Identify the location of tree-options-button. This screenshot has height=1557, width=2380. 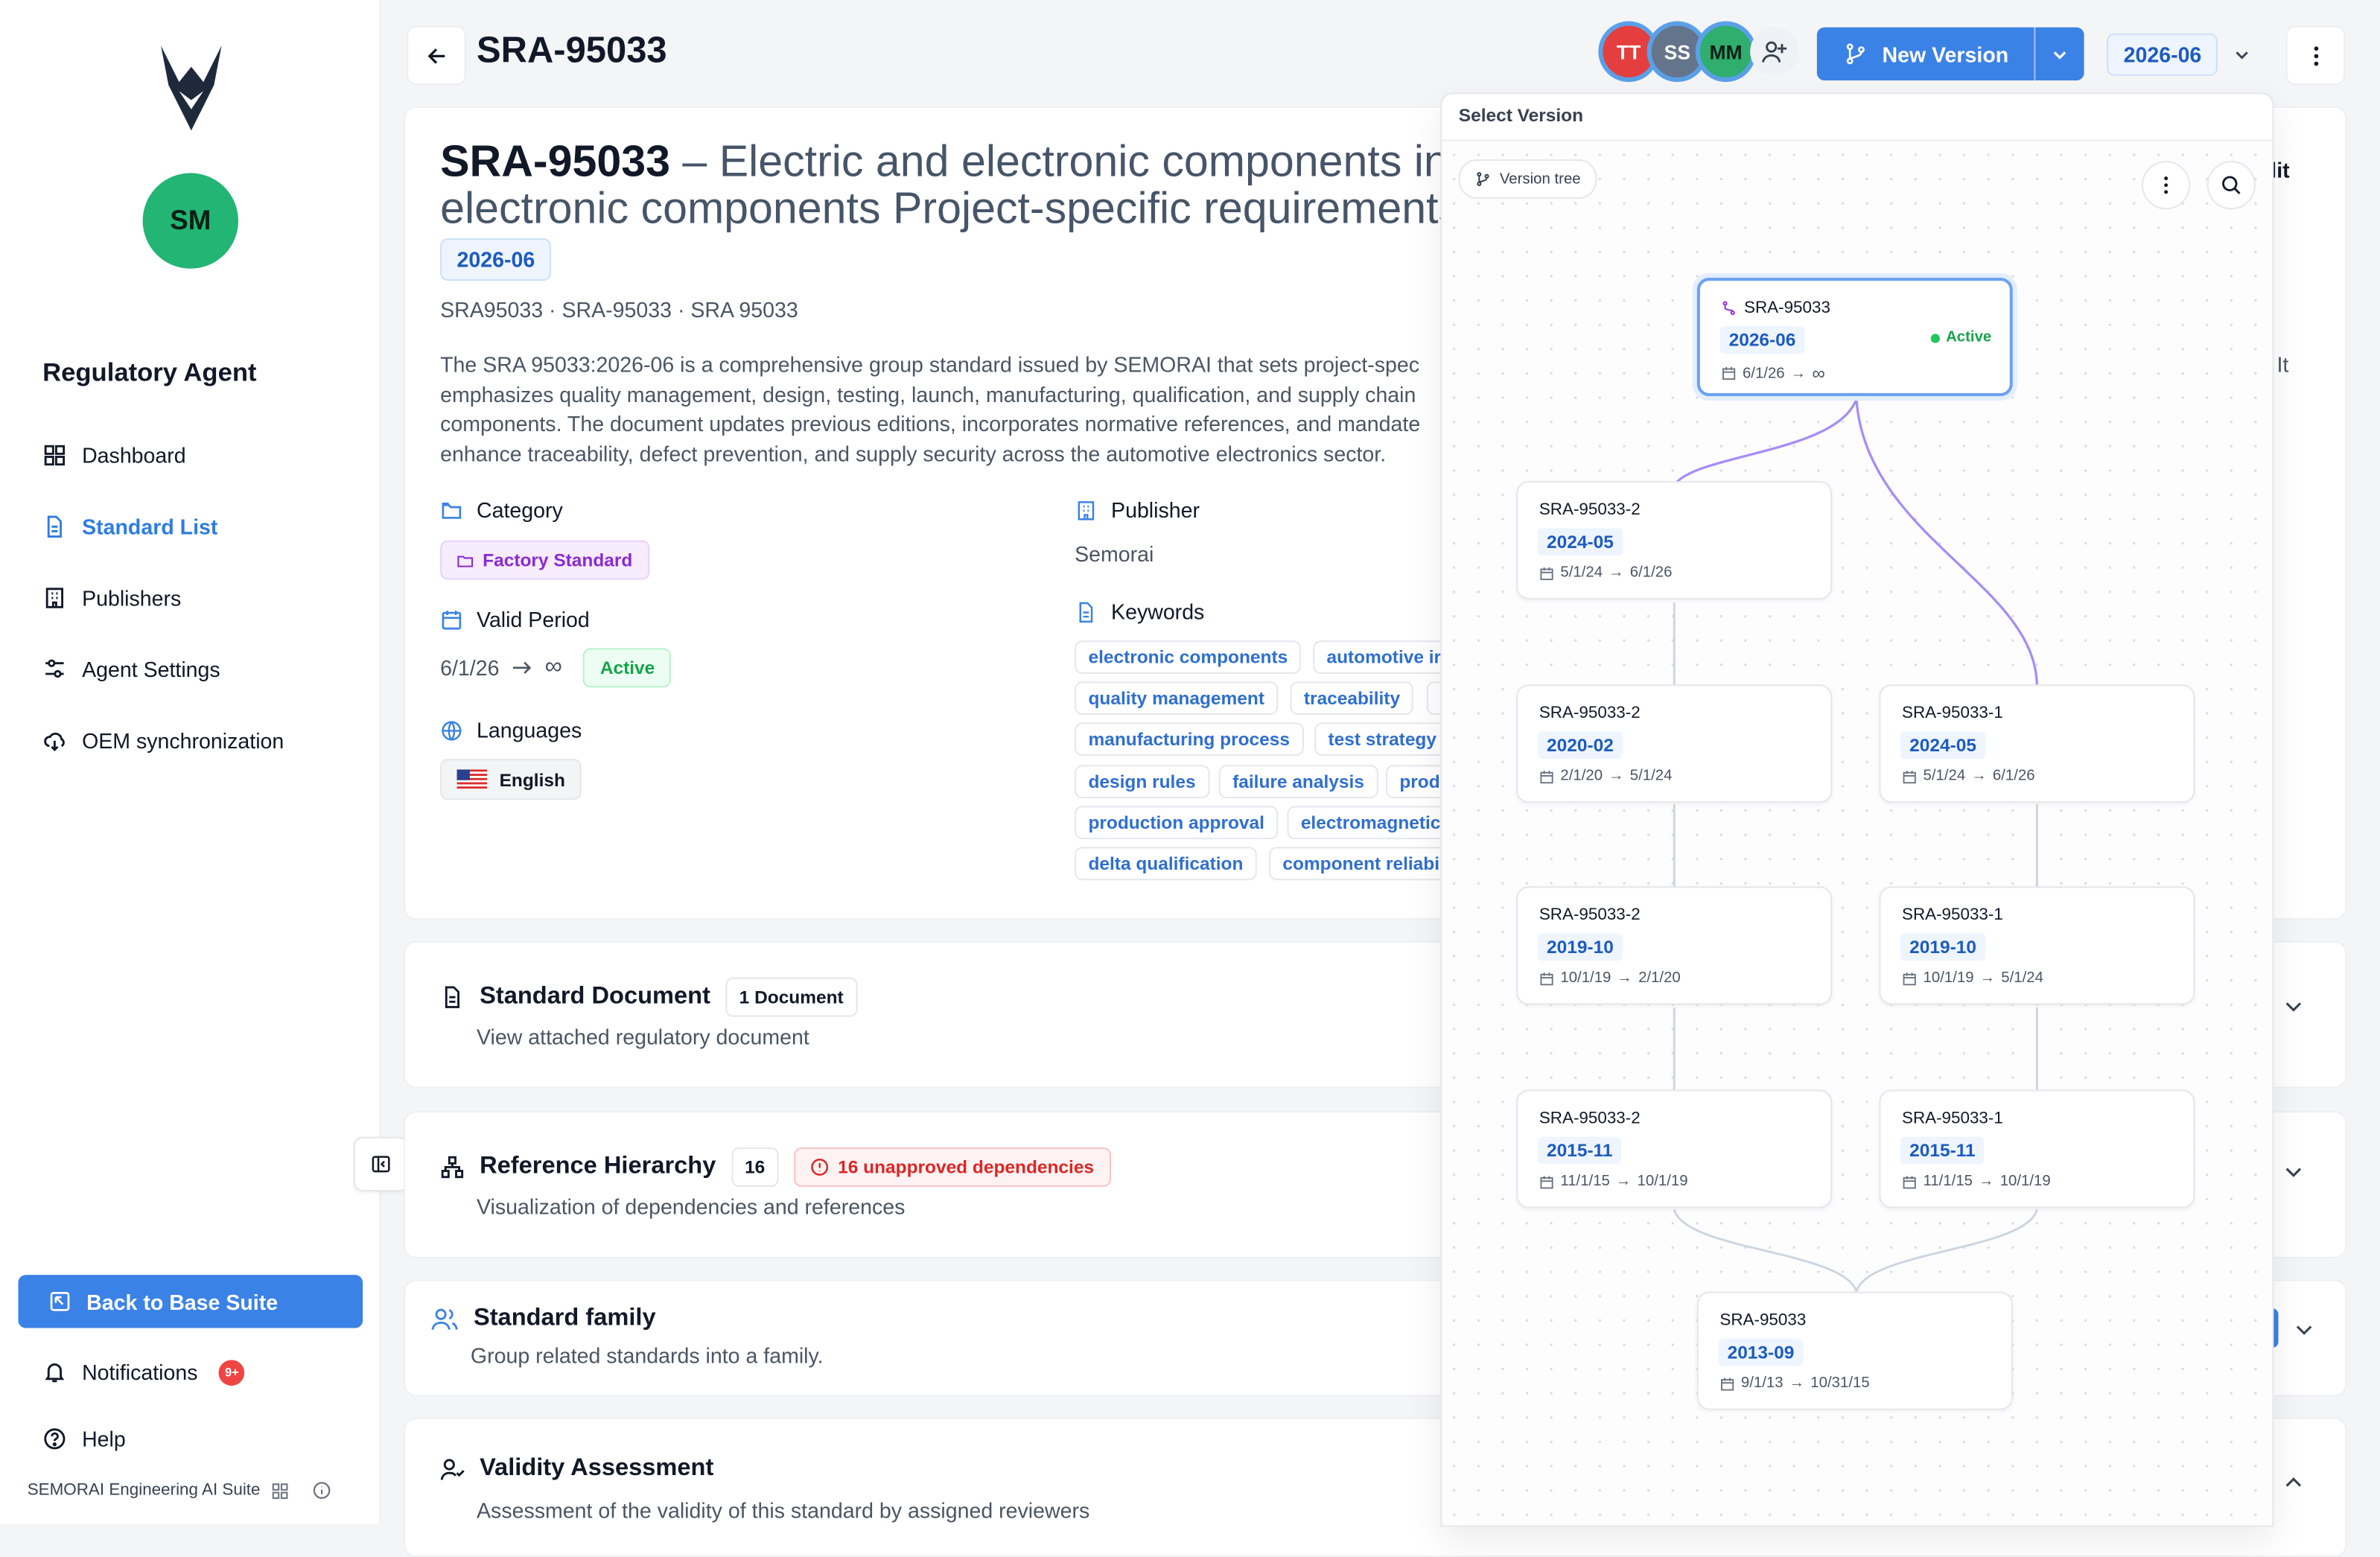
(2166, 185).